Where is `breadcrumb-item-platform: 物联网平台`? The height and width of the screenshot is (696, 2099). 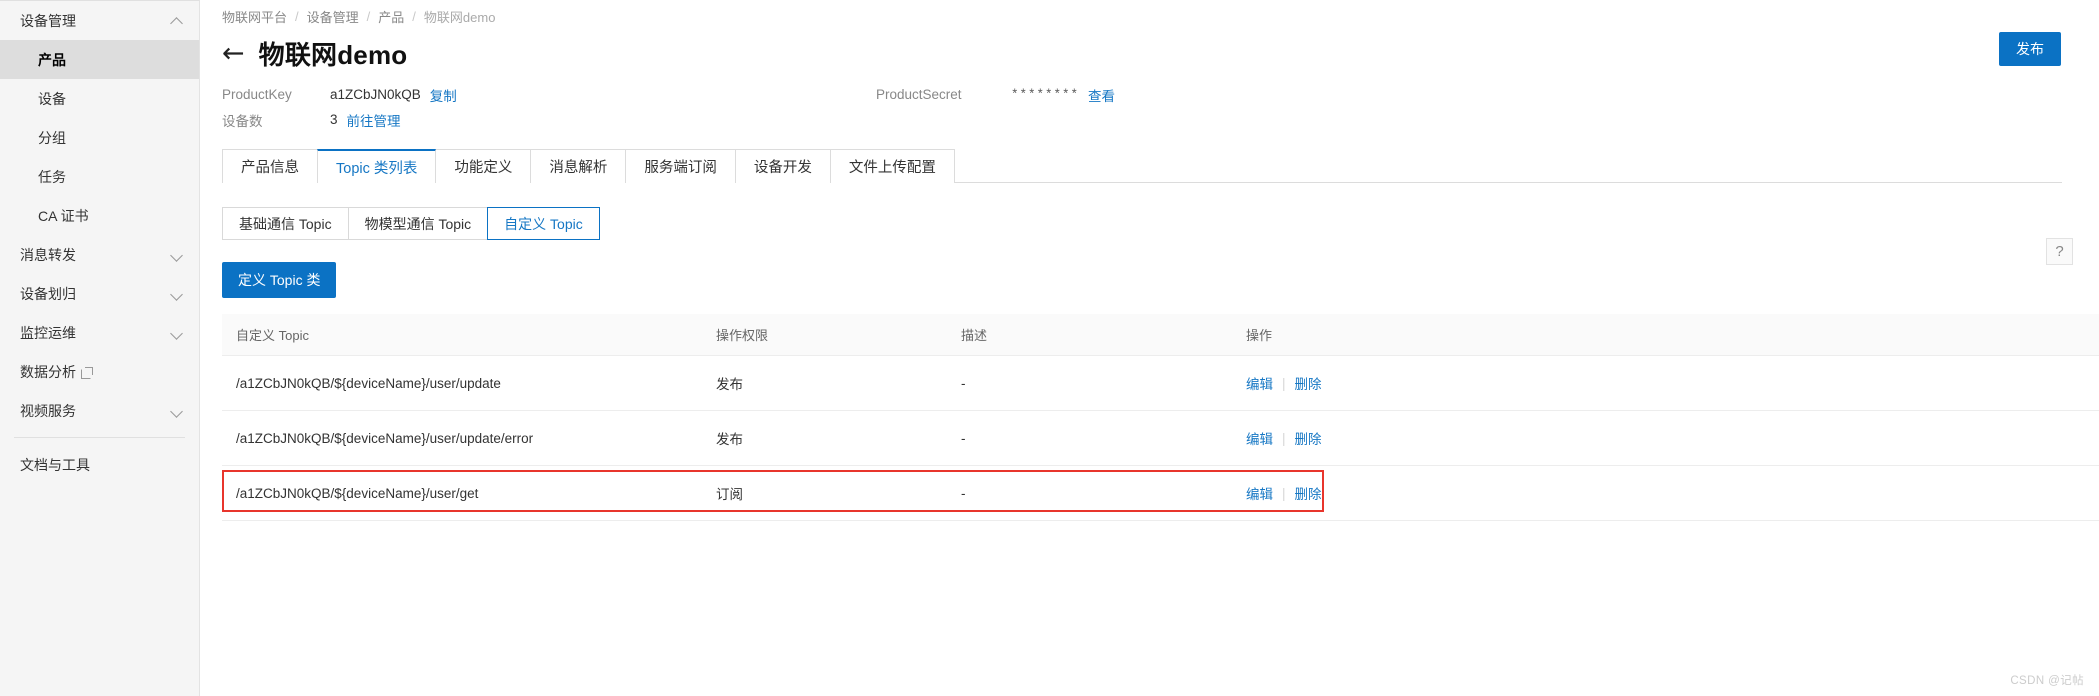 breadcrumb-item-platform: 物联网平台 is located at coordinates (254, 16).